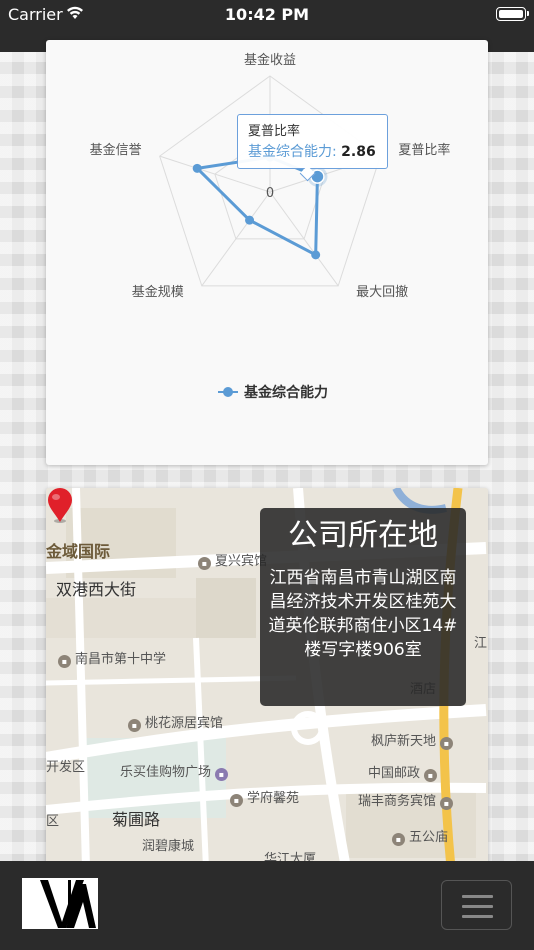 This screenshot has width=534, height=950. What do you see at coordinates (60, 506) in the screenshot?
I see `map-pin-icon` at bounding box center [60, 506].